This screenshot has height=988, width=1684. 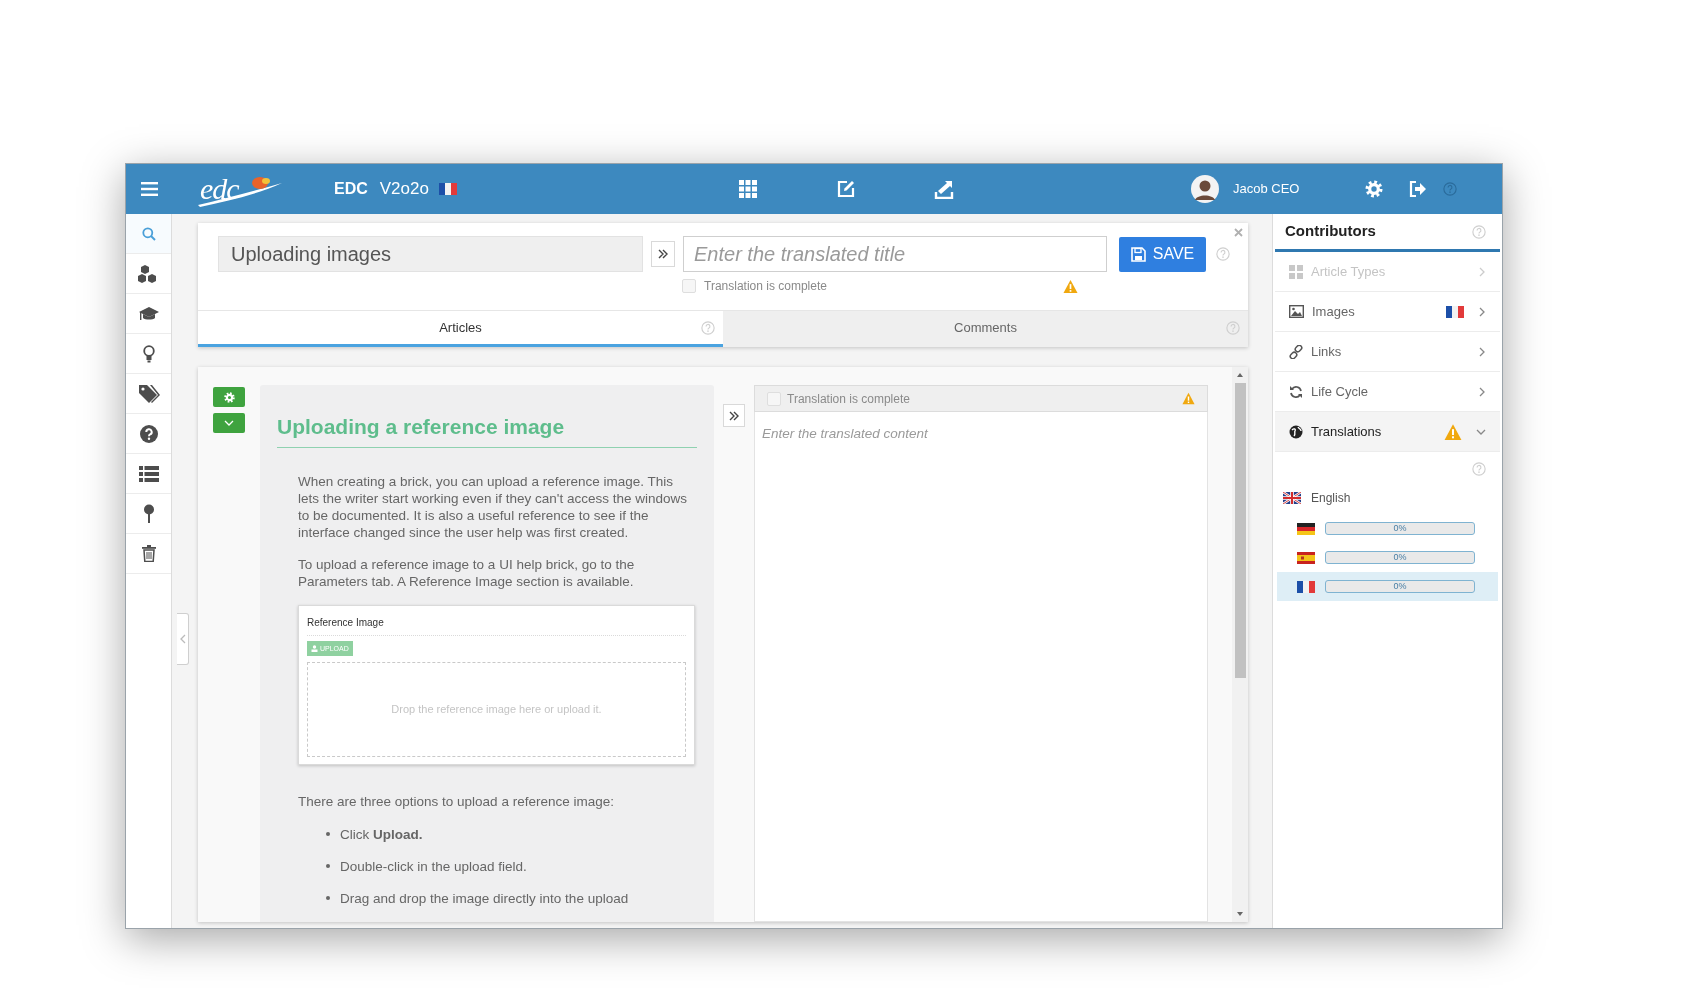 I want to click on edit-icon, so click(x=845, y=189).